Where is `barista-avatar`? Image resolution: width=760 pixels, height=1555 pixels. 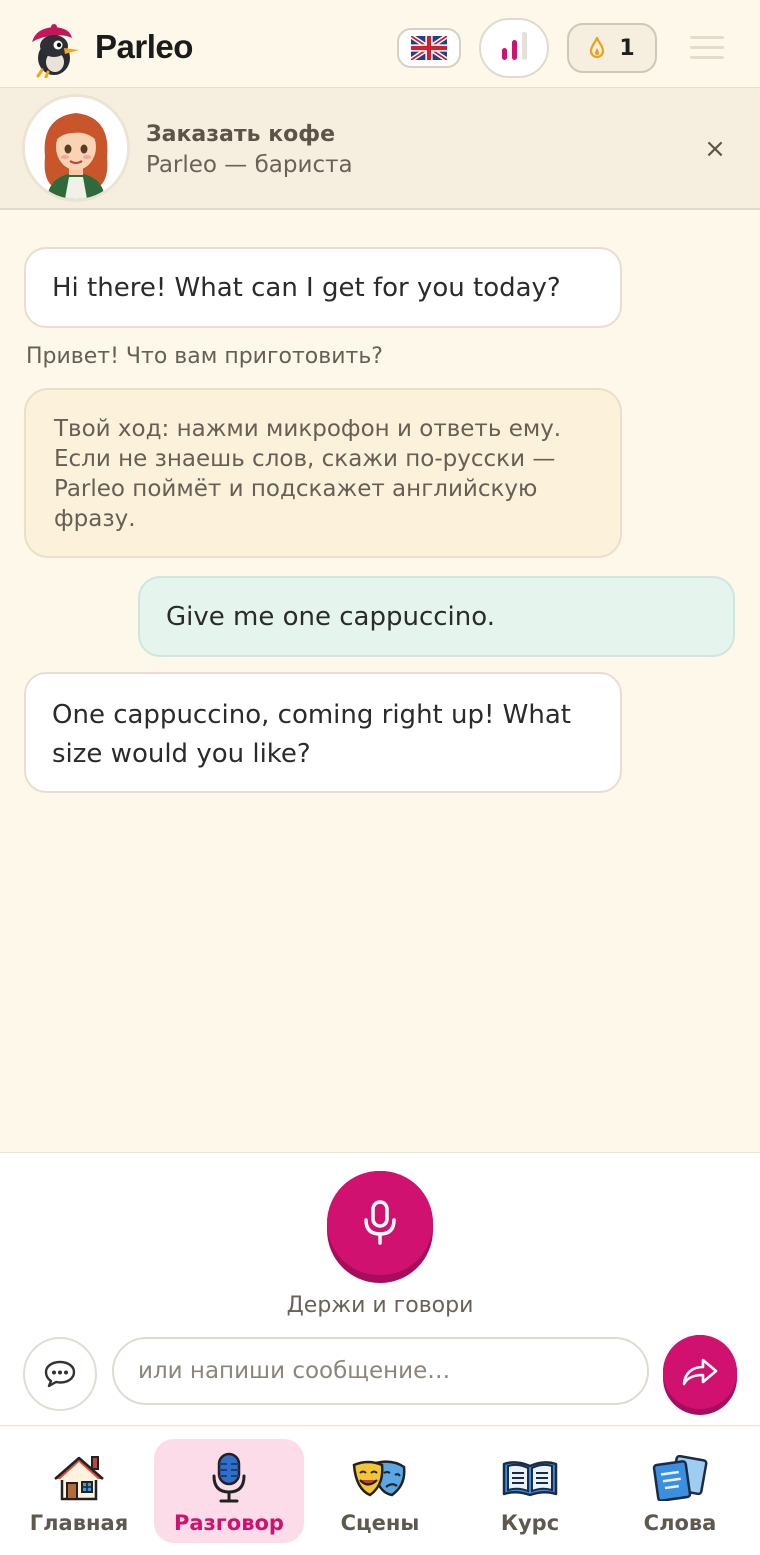
barista-avatar is located at coordinates (76, 148).